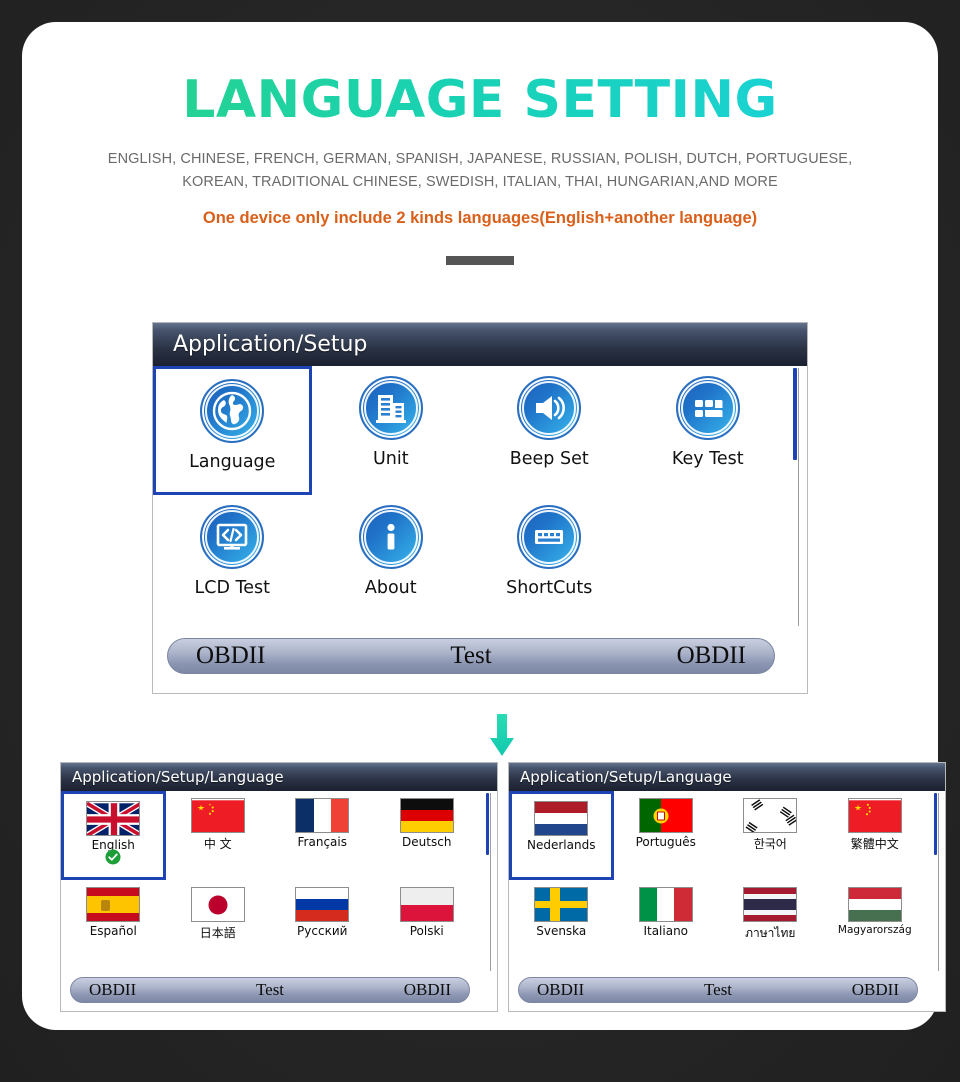 Image resolution: width=960 pixels, height=1082 pixels. What do you see at coordinates (875, 835) in the screenshot?
I see `language-item-traditional-chinese: 繁體中文` at bounding box center [875, 835].